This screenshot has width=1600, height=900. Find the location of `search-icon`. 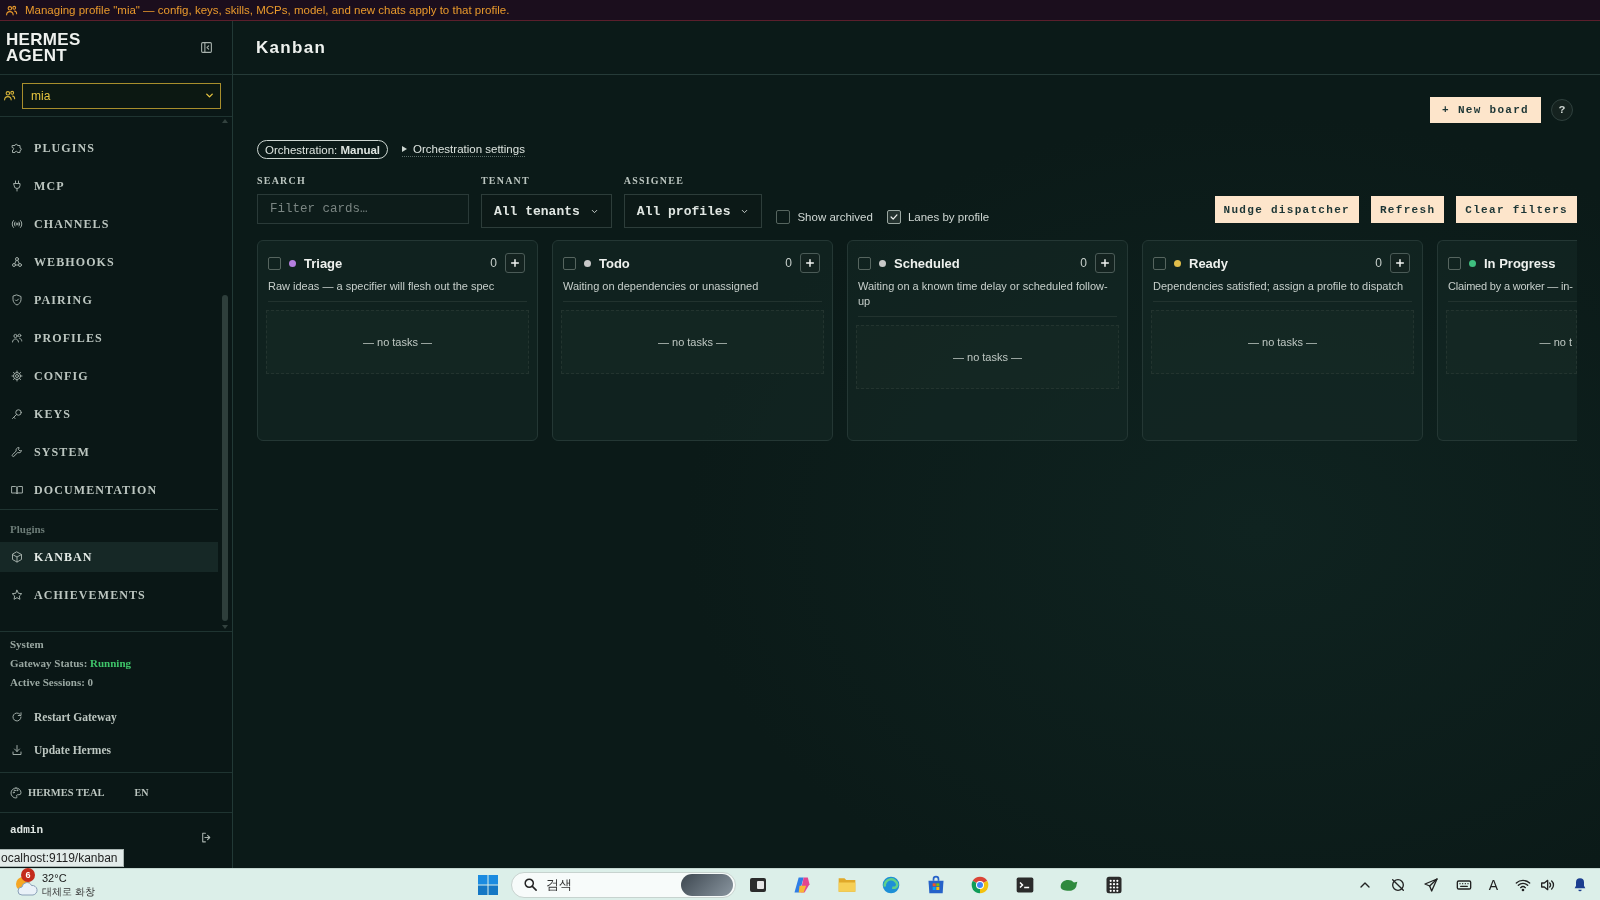

search-icon is located at coordinates (530, 884).